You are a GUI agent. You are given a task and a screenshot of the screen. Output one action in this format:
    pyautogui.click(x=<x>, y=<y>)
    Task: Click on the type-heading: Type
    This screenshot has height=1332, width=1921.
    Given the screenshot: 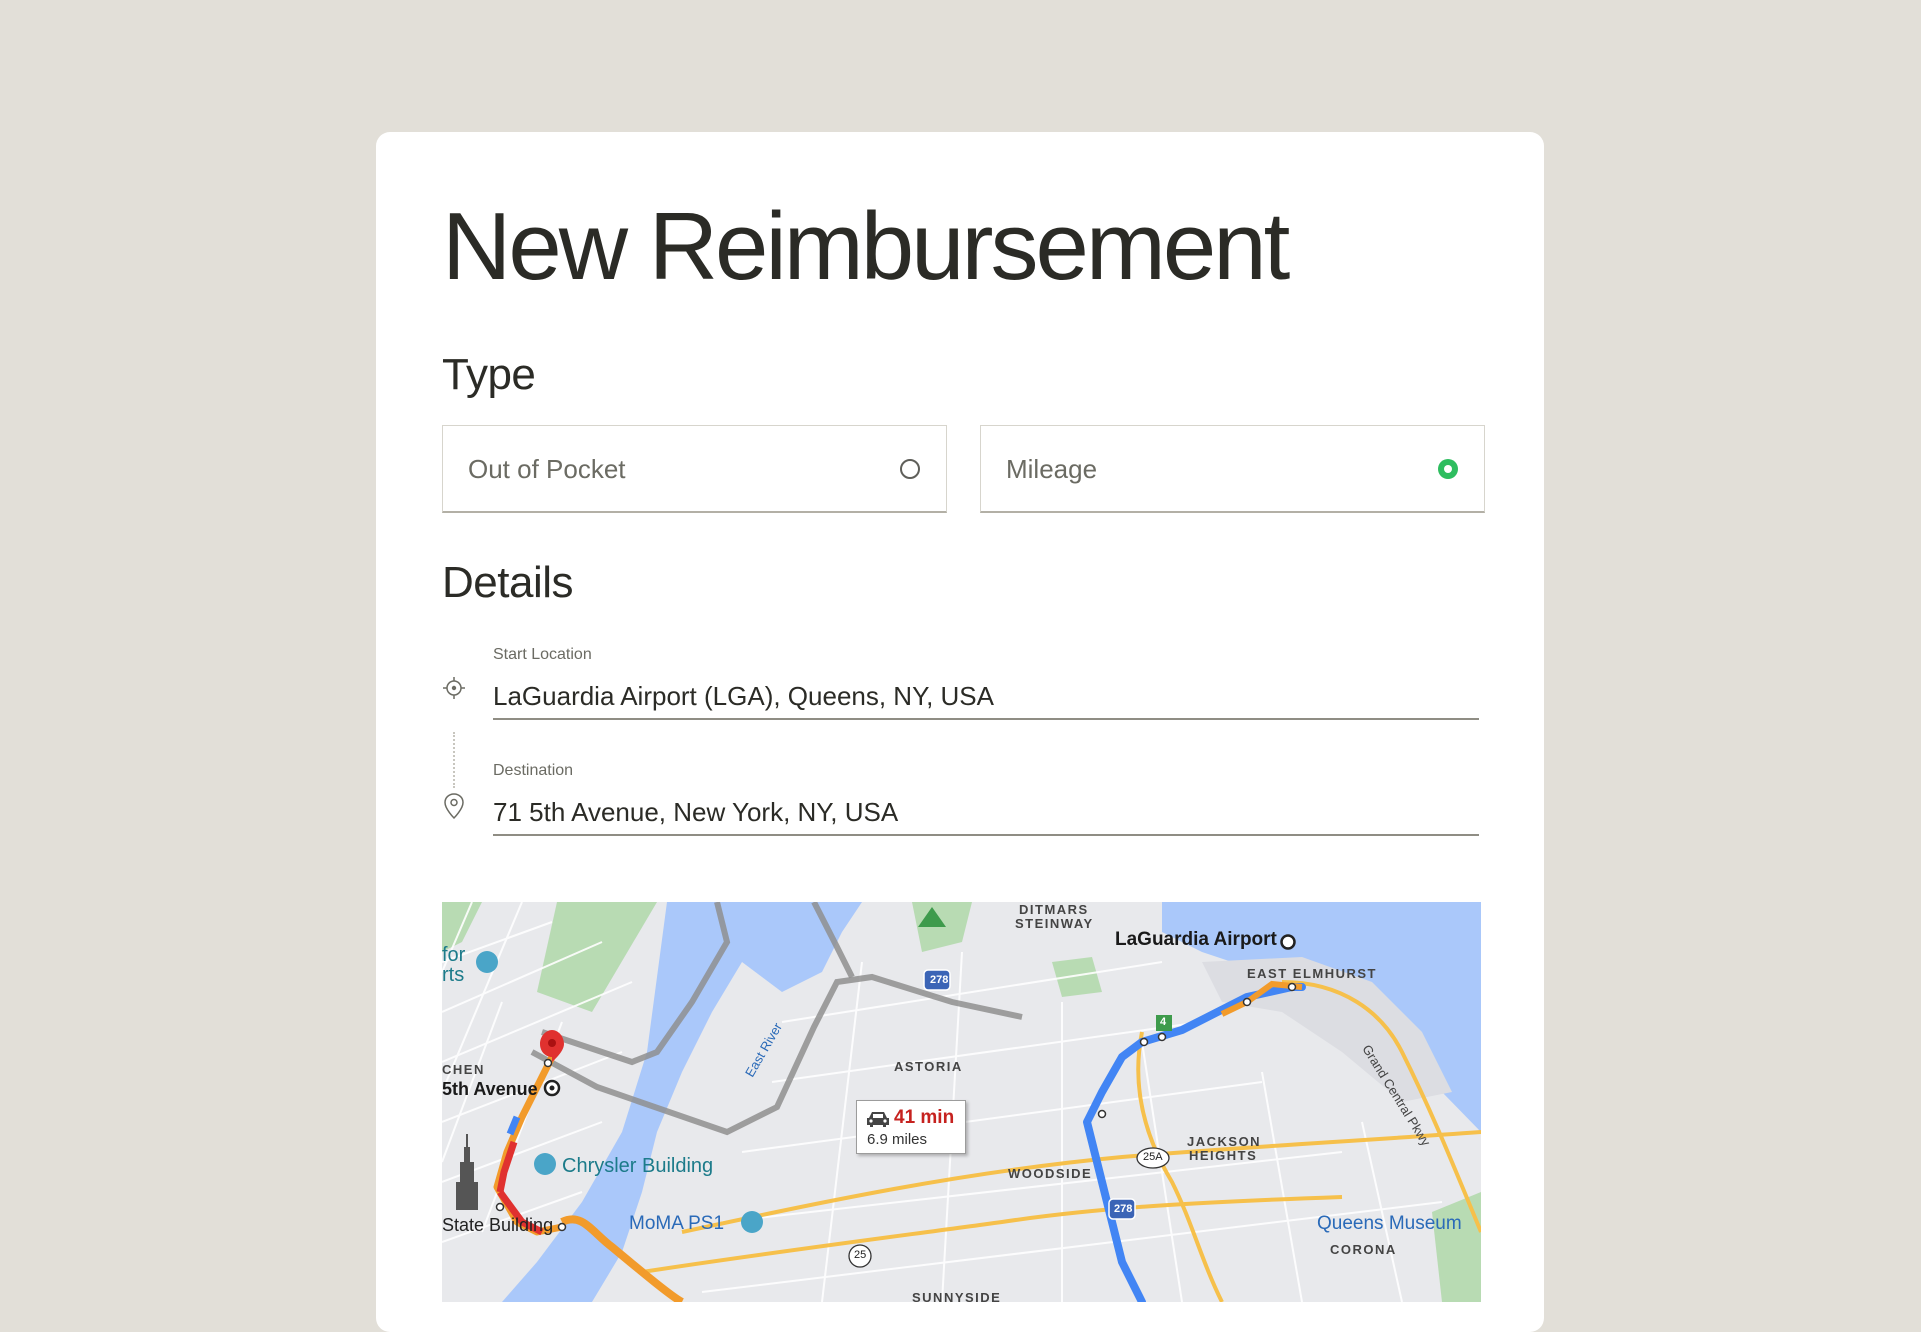 What is the action you would take?
    pyautogui.click(x=489, y=374)
    